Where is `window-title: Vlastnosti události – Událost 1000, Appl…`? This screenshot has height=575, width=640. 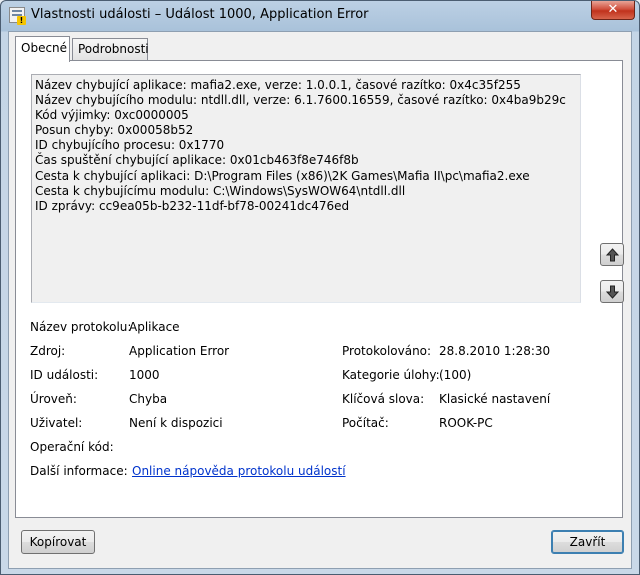
window-title: Vlastnosti události – Událost 1000, Appl… is located at coordinates (200, 14).